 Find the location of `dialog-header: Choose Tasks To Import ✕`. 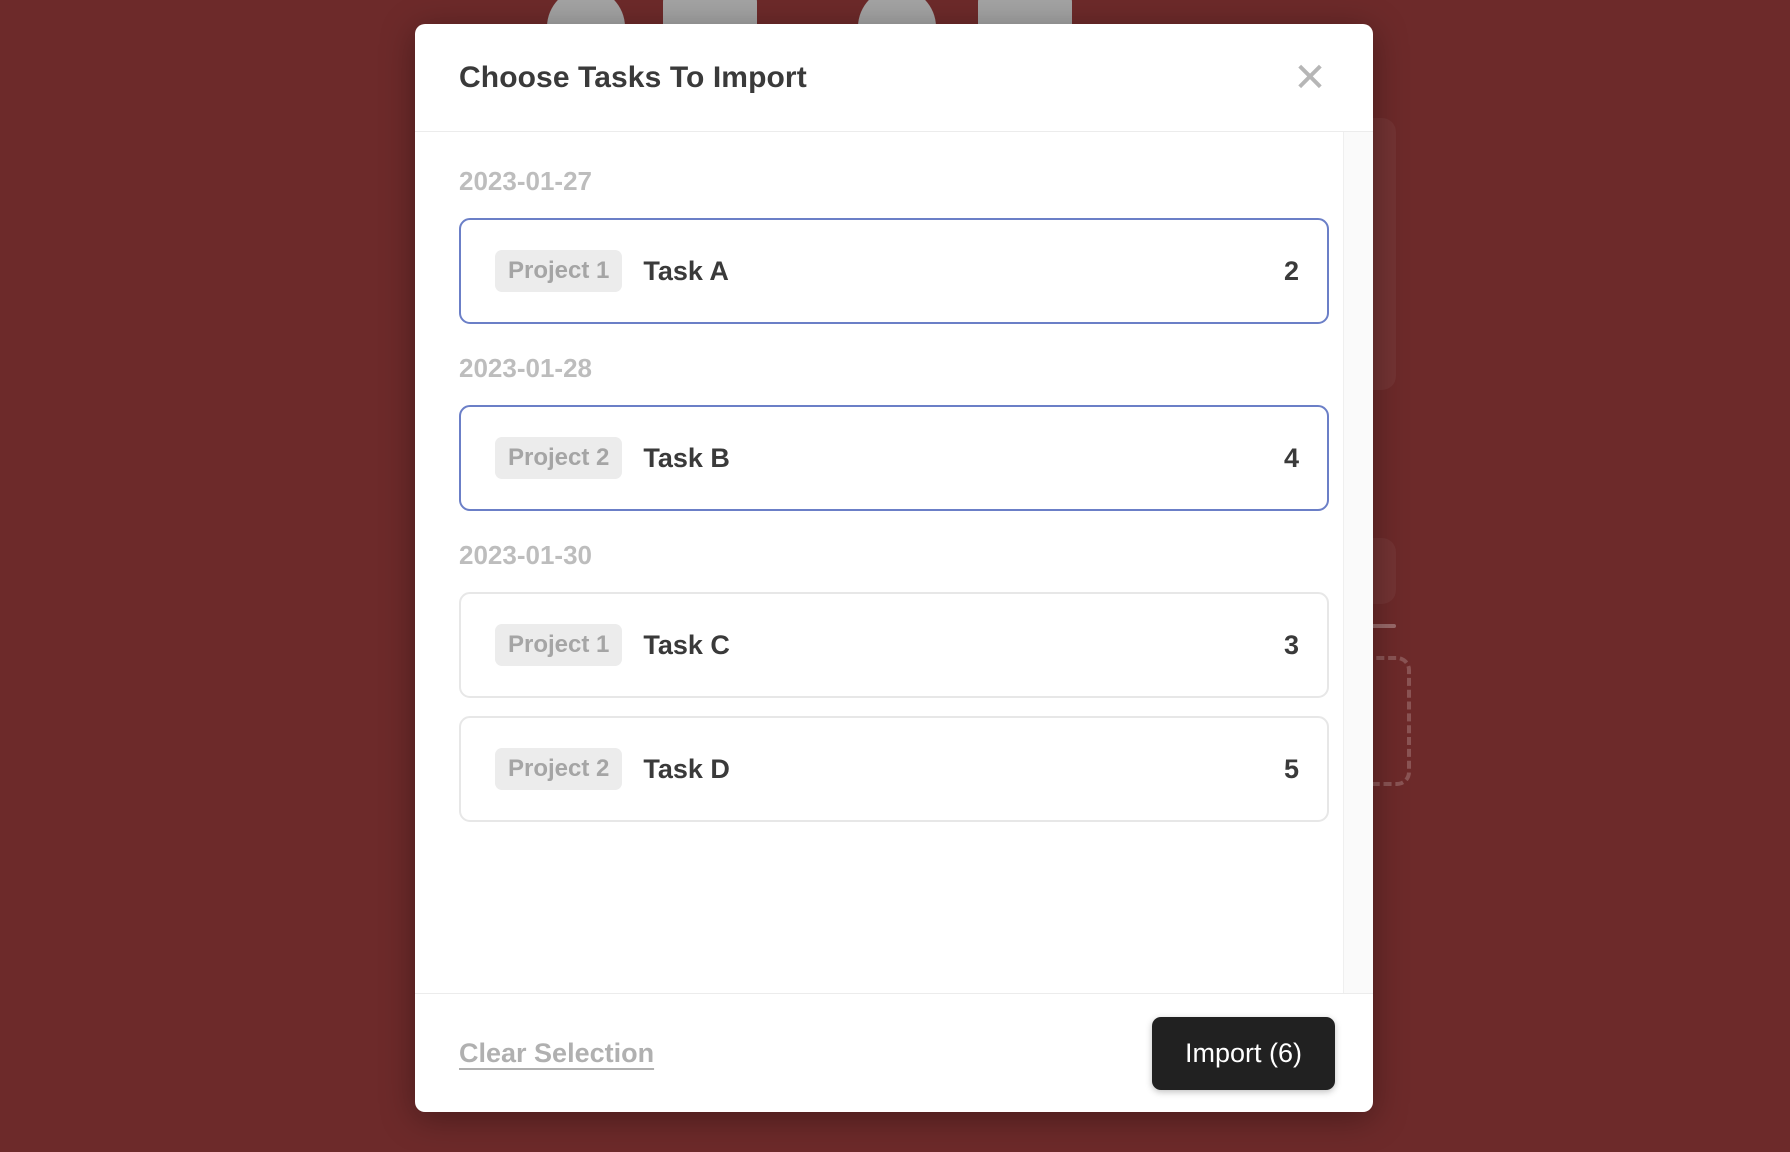

dialog-header: Choose Tasks To Import ✕ is located at coordinates (894, 78).